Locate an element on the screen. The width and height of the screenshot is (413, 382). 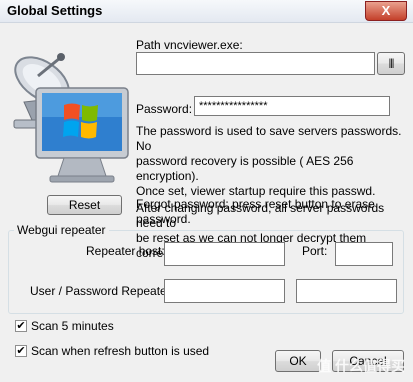
window-title: Global Settings is located at coordinates (55, 10).